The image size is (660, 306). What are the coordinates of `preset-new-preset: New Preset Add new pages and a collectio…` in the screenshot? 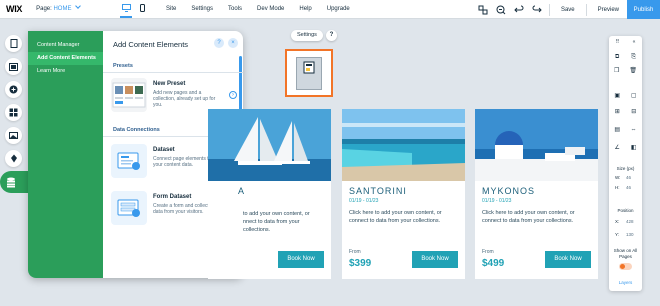 It's located at (175, 95).